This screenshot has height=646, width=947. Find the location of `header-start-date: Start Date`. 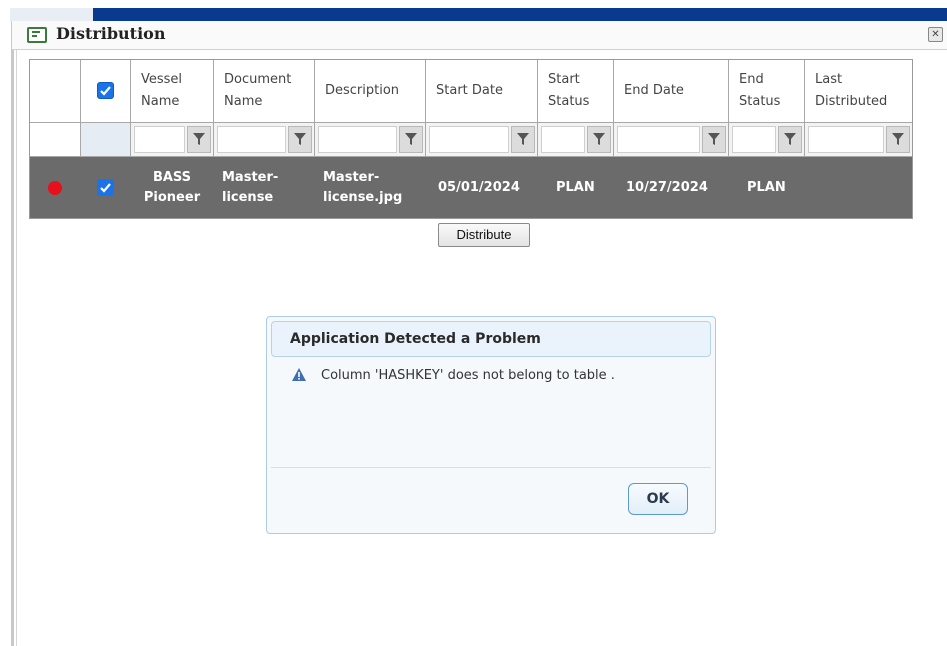

header-start-date: Start Date is located at coordinates (482, 91).